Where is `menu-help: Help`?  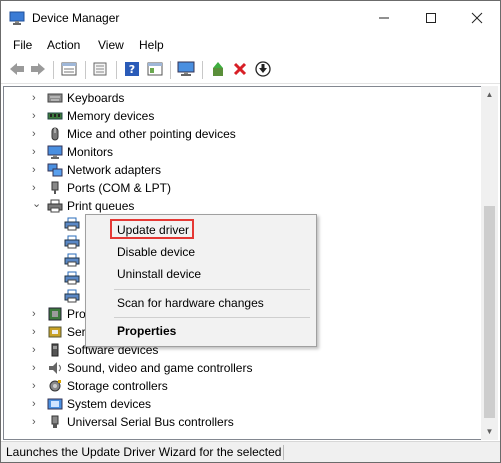
menu-help: Help is located at coordinates (151, 45).